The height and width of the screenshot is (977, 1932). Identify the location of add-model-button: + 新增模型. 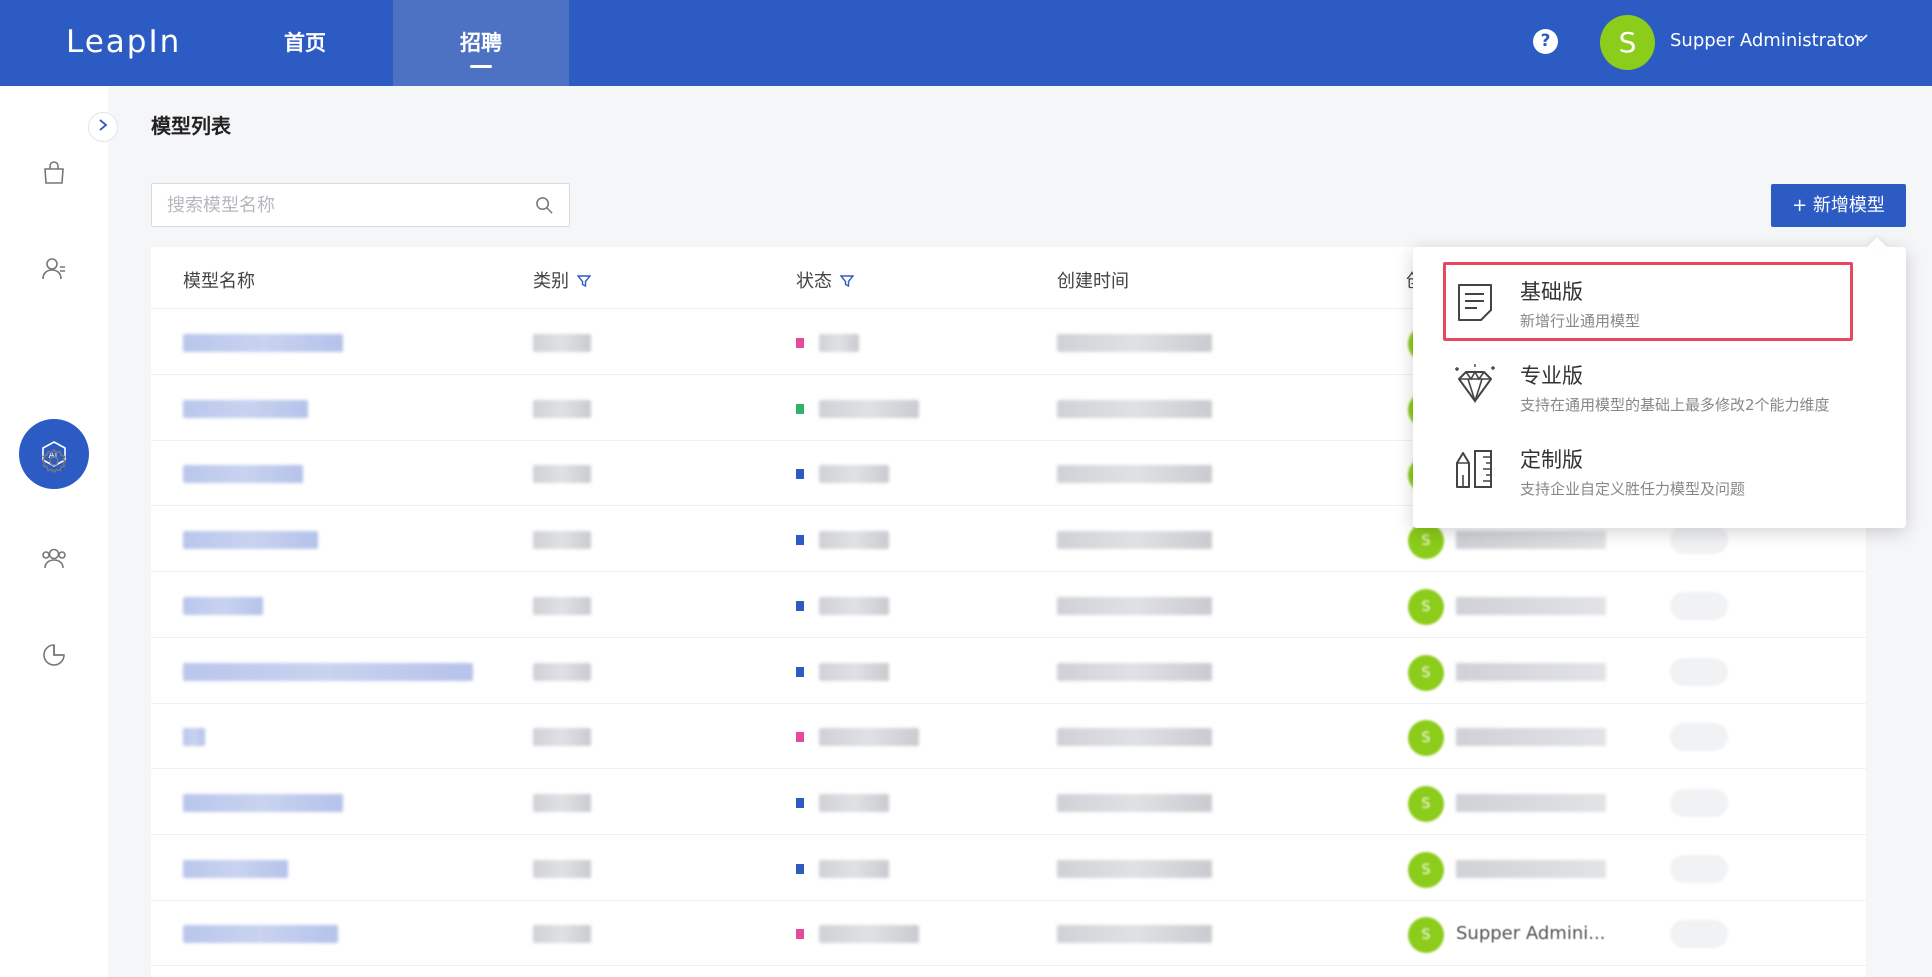
(1838, 205).